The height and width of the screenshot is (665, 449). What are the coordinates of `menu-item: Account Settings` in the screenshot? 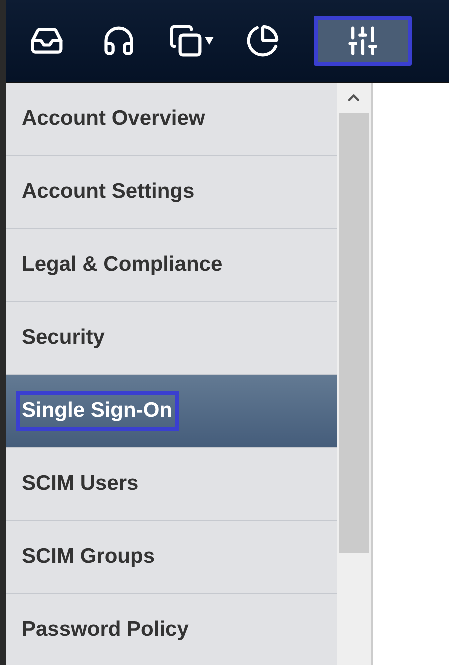 It's located at (171, 192).